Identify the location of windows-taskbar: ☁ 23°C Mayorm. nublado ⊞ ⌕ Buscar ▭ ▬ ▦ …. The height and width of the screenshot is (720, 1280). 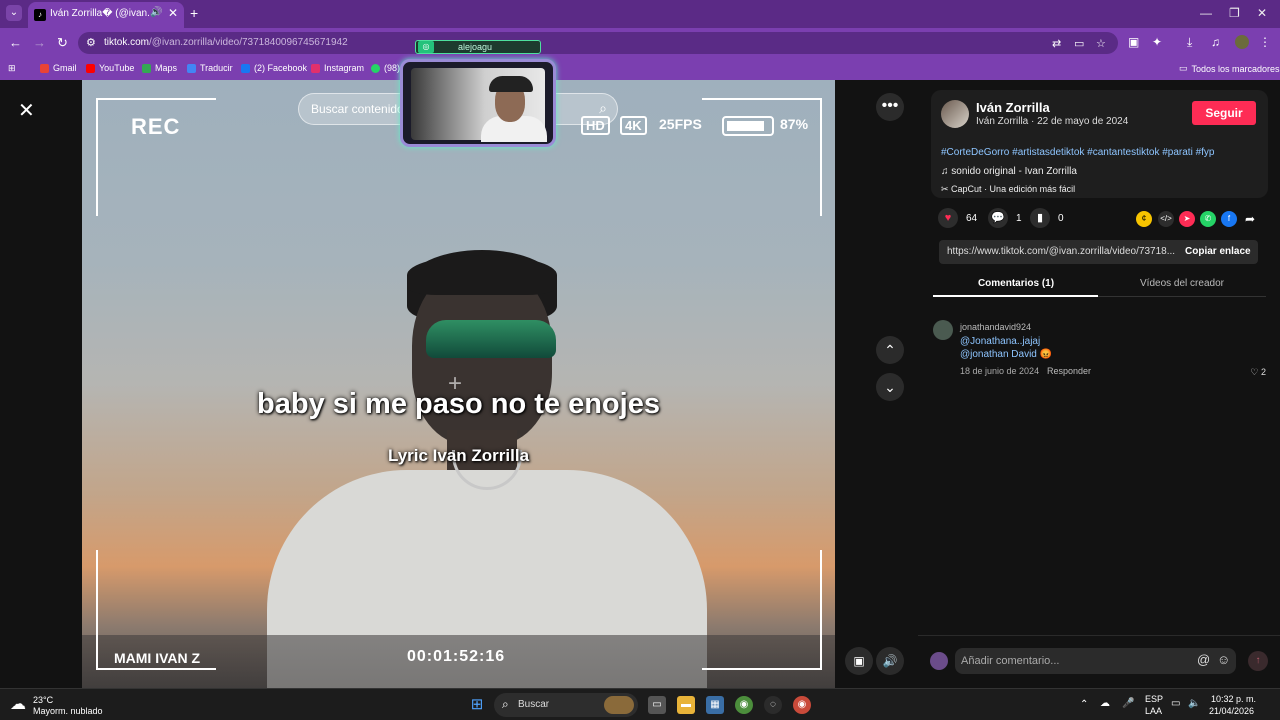
(640, 704).